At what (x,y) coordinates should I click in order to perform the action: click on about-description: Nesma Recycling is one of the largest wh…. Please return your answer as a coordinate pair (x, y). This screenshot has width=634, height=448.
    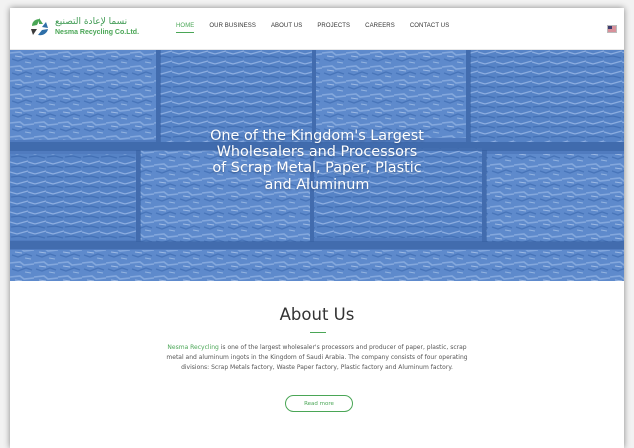
    Looking at the image, I should click on (317, 358).